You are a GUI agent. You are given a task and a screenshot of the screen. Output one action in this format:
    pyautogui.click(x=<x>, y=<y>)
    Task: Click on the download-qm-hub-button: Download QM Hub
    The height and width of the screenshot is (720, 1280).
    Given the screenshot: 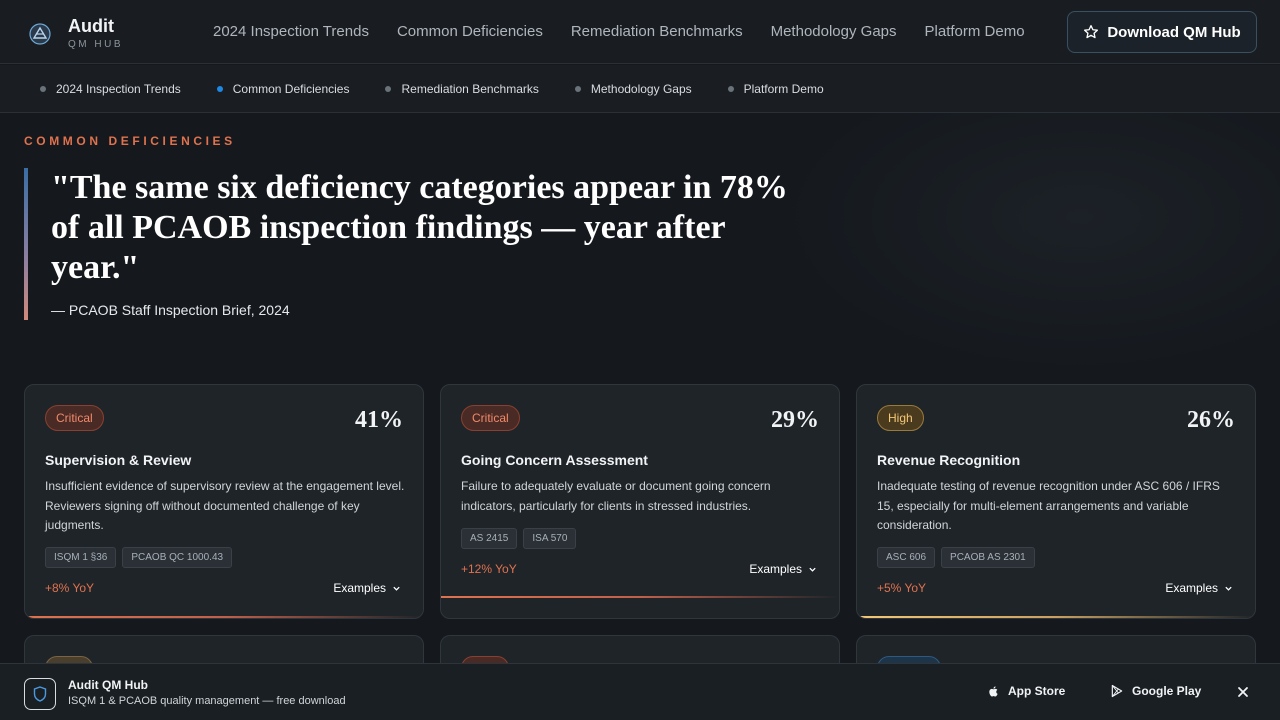 What is the action you would take?
    pyautogui.click(x=1162, y=32)
    